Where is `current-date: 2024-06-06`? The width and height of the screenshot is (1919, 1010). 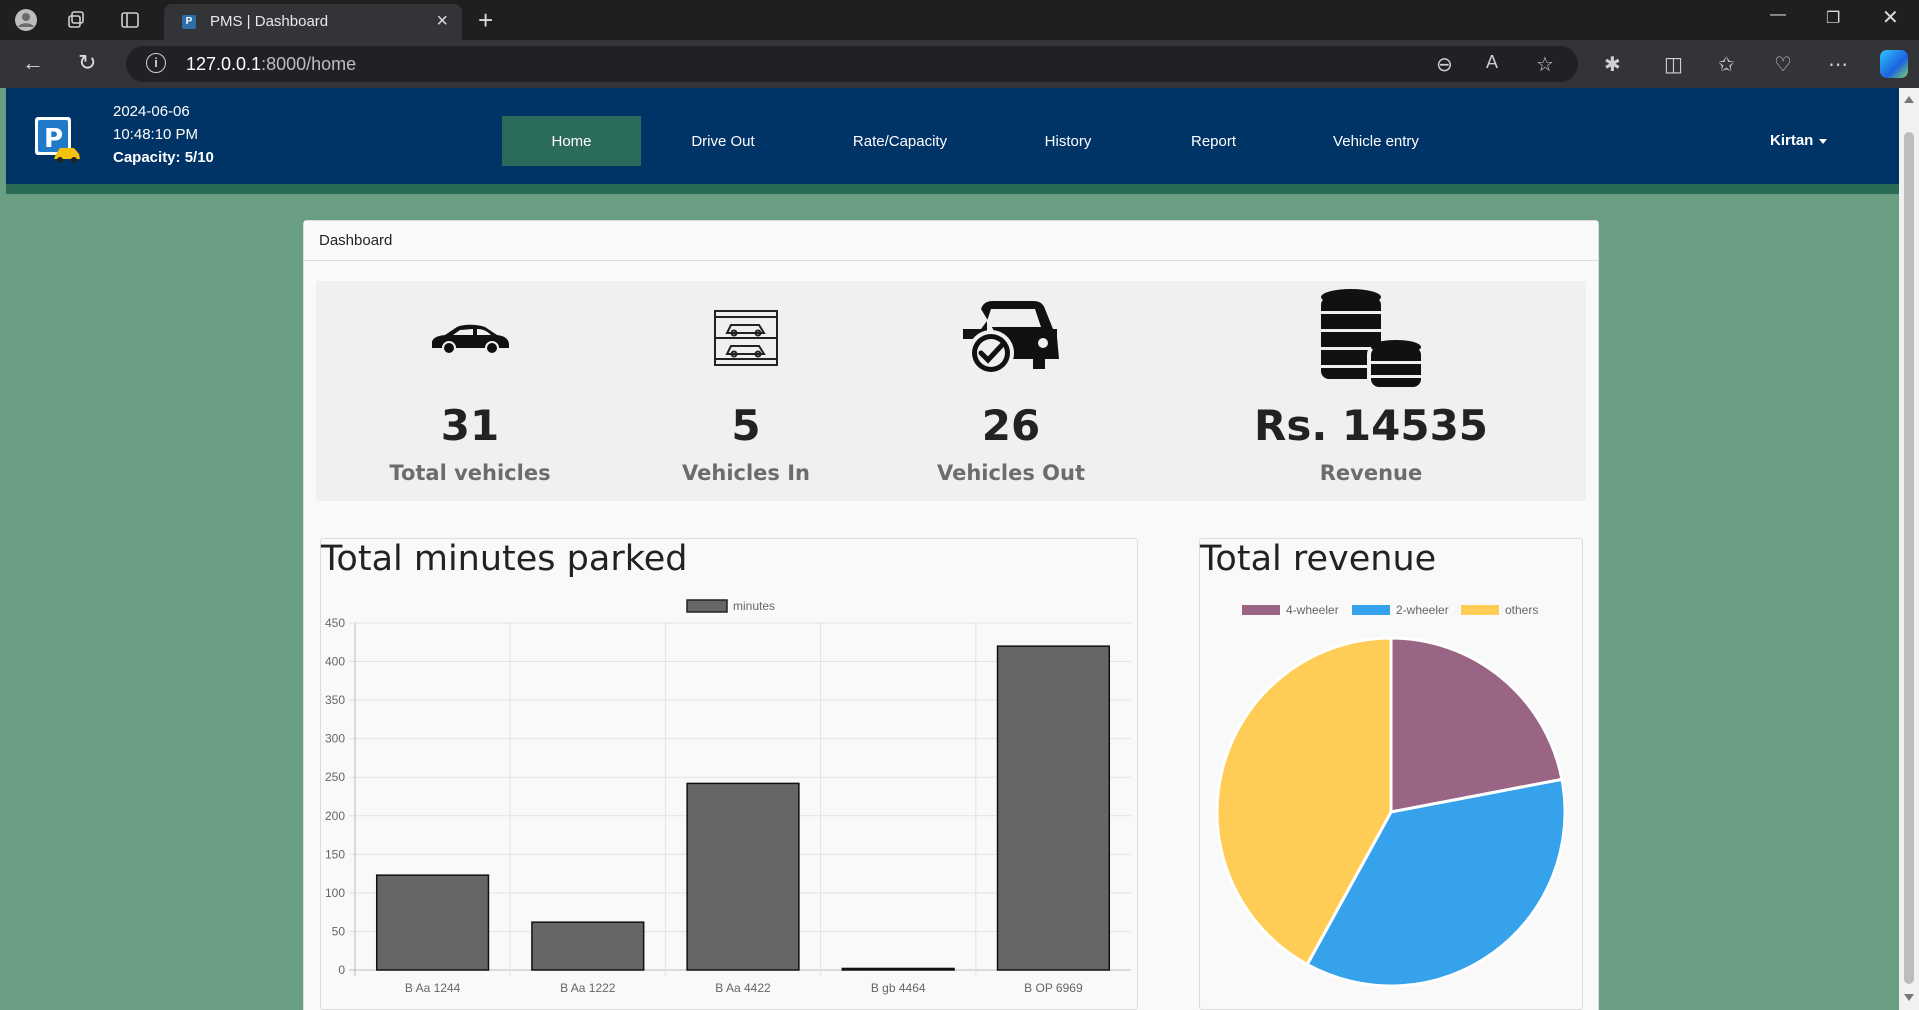 current-date: 2024-06-06 is located at coordinates (151, 111).